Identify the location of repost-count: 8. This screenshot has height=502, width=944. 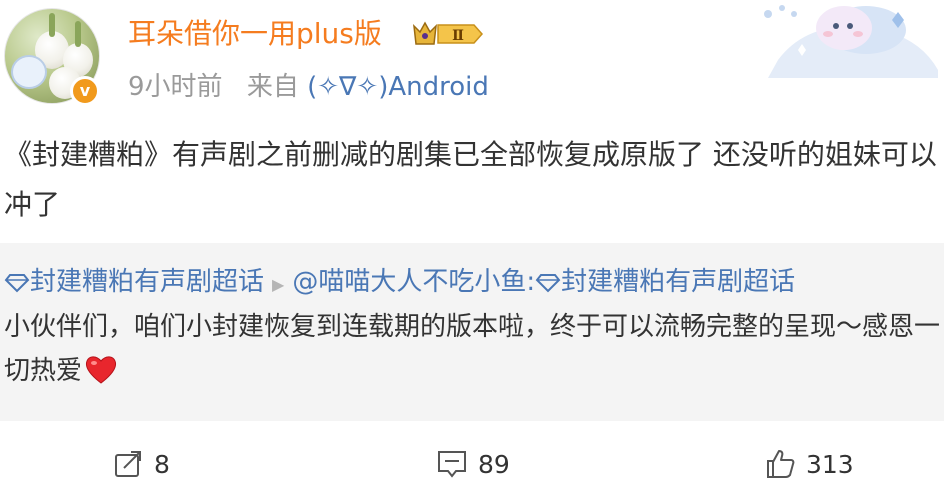
(162, 464).